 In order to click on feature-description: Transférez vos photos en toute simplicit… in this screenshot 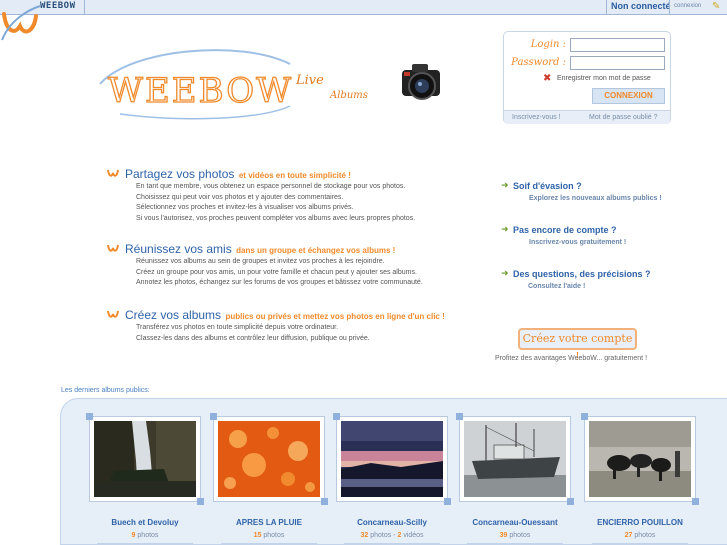, I will do `click(253, 333)`.